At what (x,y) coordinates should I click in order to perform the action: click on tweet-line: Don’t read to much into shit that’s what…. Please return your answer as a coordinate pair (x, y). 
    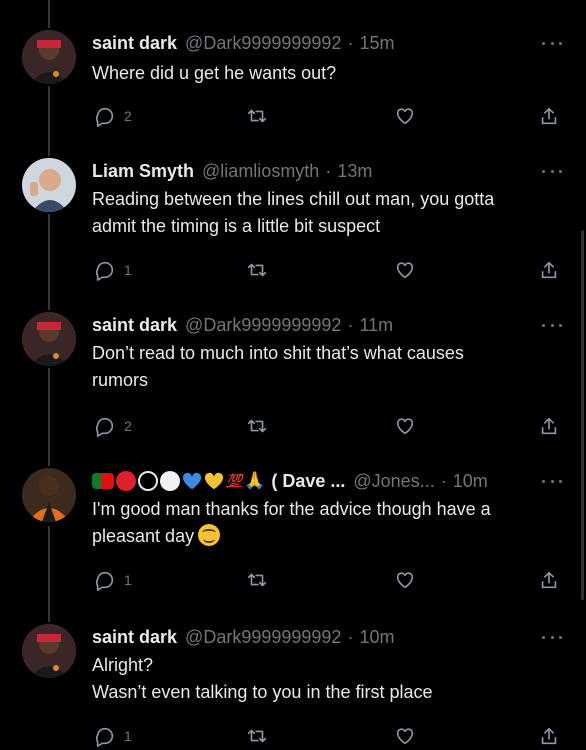
    Looking at the image, I should click on (278, 353).